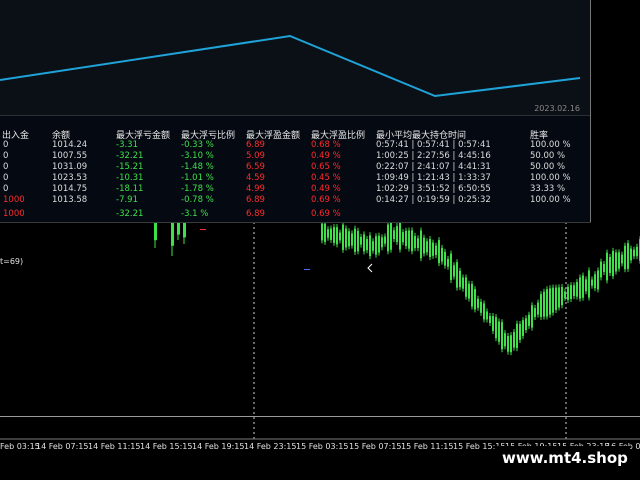 Image resolution: width=640 pixels, height=480 pixels. What do you see at coordinates (20, 446) in the screenshot?
I see `time-tick-label: Feb 03:15` at bounding box center [20, 446].